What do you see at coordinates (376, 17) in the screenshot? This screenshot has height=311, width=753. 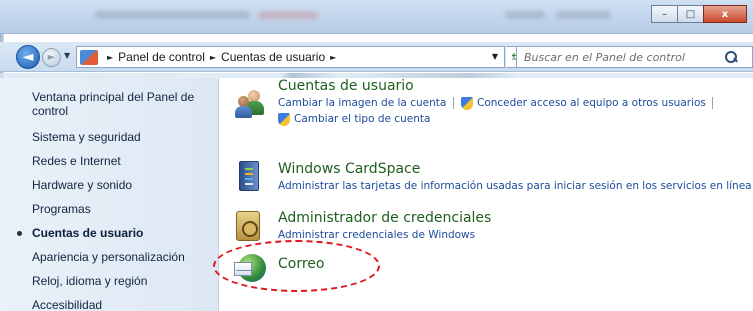 I see `title-bar: – □ x` at bounding box center [376, 17].